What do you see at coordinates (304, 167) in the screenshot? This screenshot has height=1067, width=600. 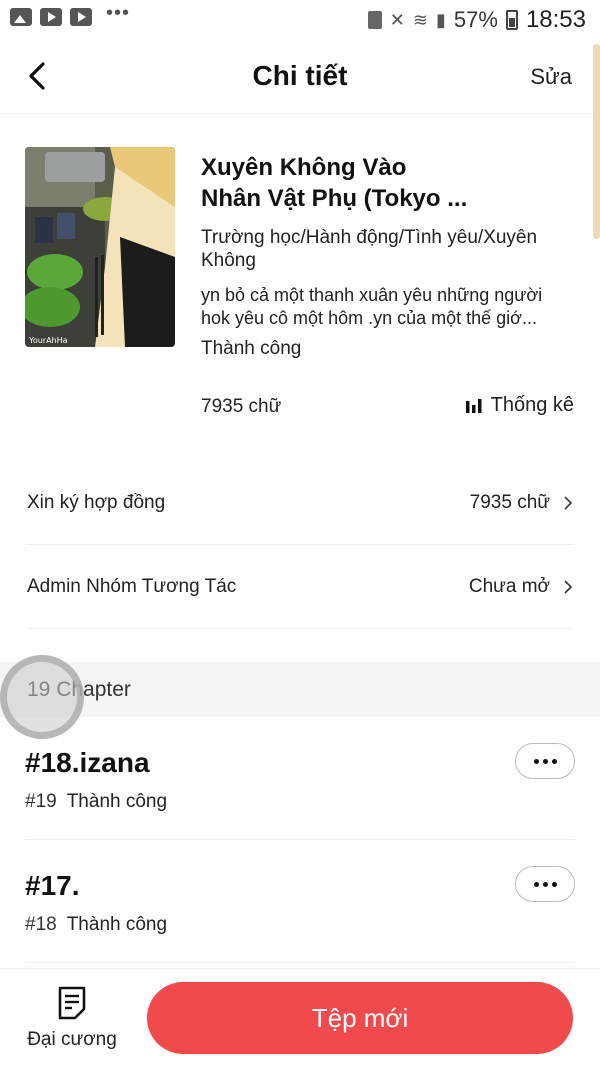 I see `book-title-line: Xuyên Không Vào` at bounding box center [304, 167].